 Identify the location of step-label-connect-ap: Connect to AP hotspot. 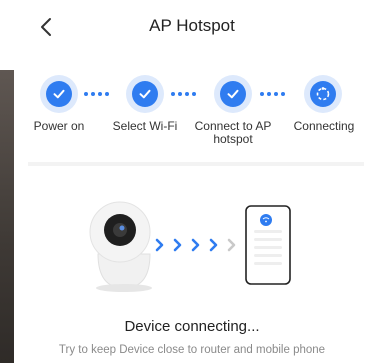
(233, 132).